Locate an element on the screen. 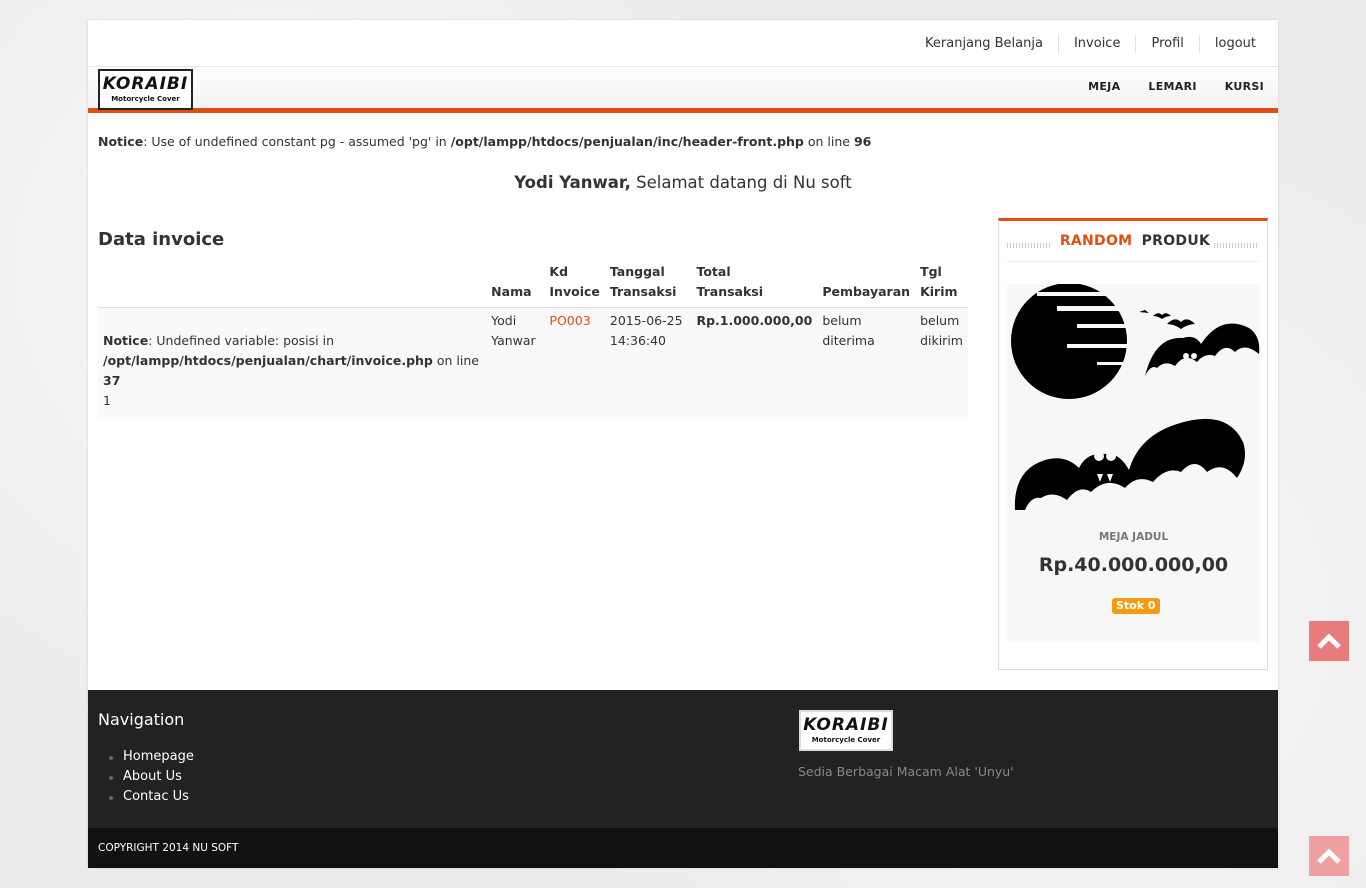  product-card: MEJA JADUL Rp.40.000.000,00 Stok 0 is located at coordinates (1133, 463).